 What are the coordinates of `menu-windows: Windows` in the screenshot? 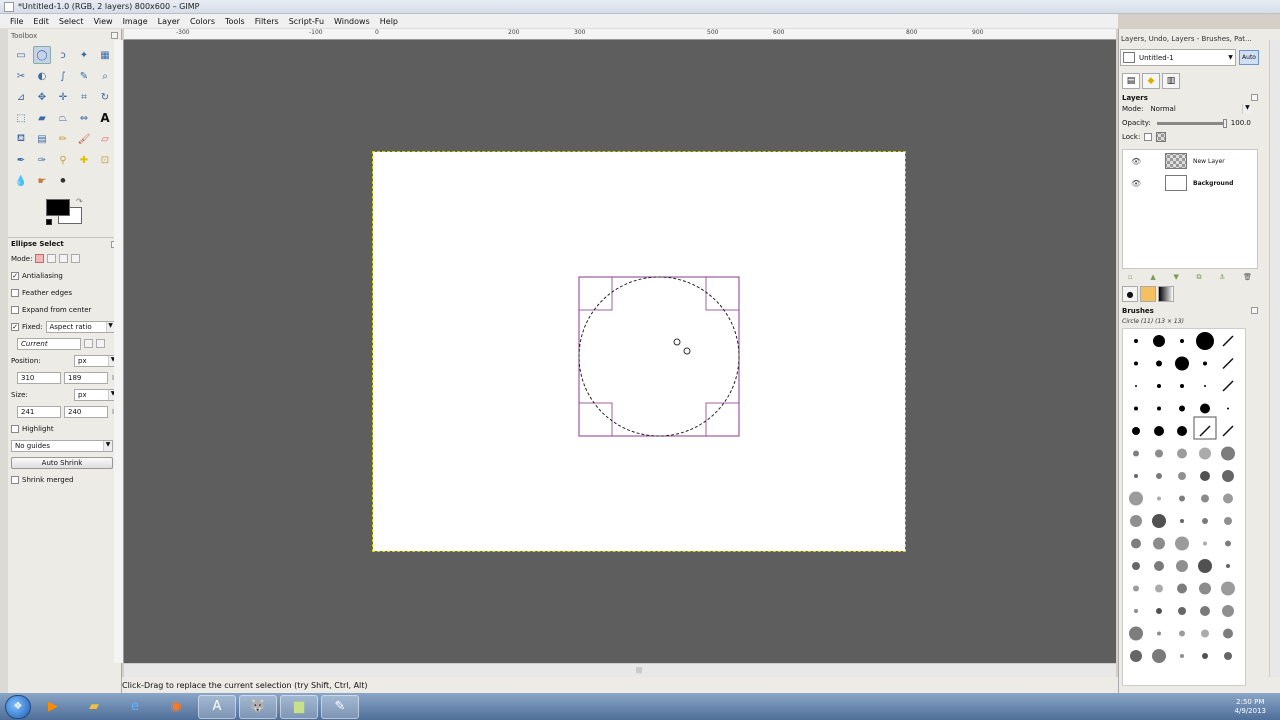 It's located at (352, 21).